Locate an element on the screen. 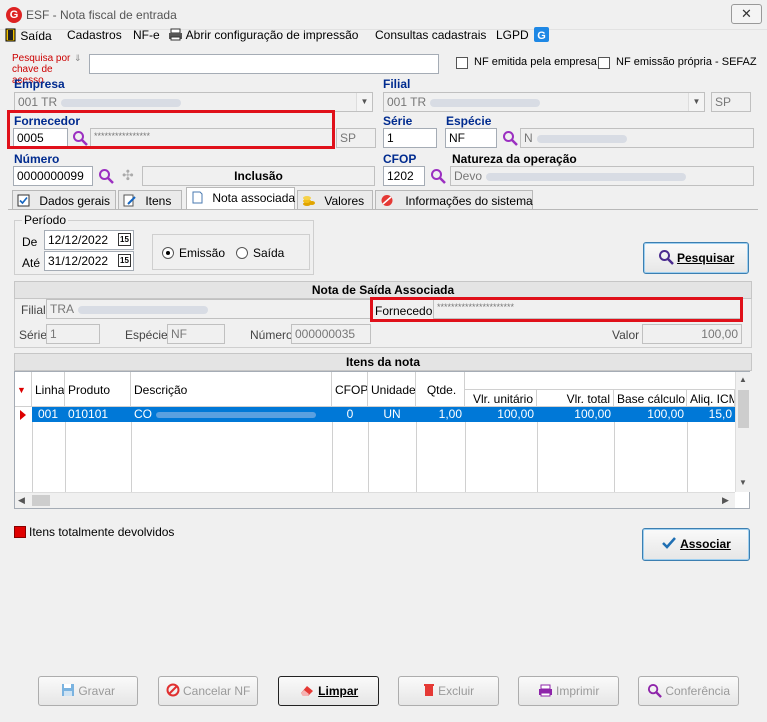 This screenshot has height=722, width=767. nf-propria-checkbox is located at coordinates (604, 63).